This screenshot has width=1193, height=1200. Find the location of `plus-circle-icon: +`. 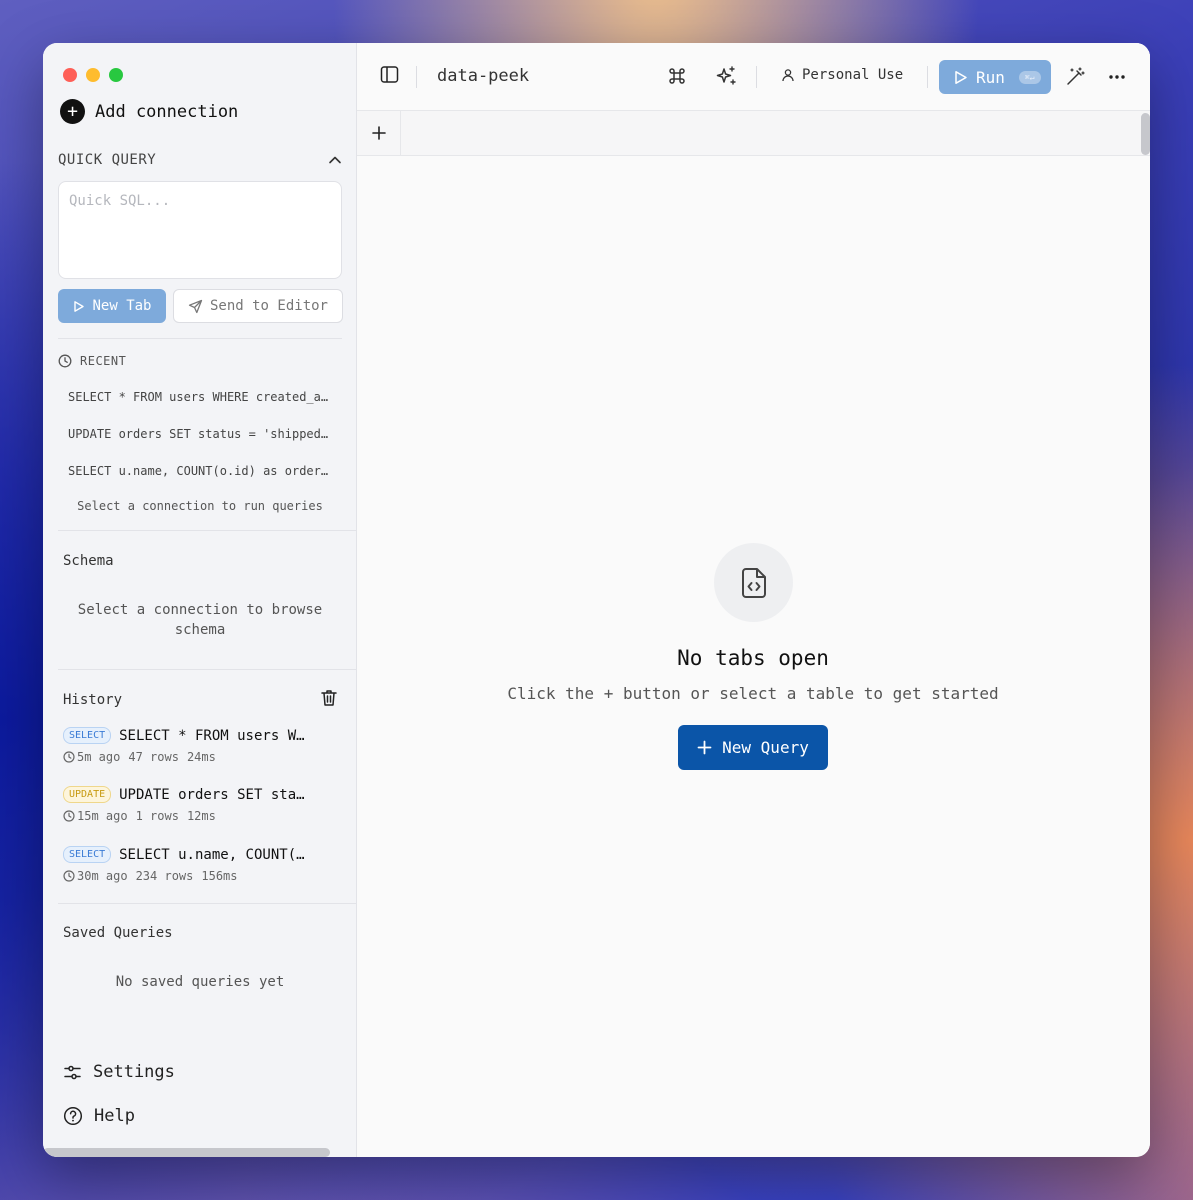

plus-circle-icon: + is located at coordinates (72, 111).